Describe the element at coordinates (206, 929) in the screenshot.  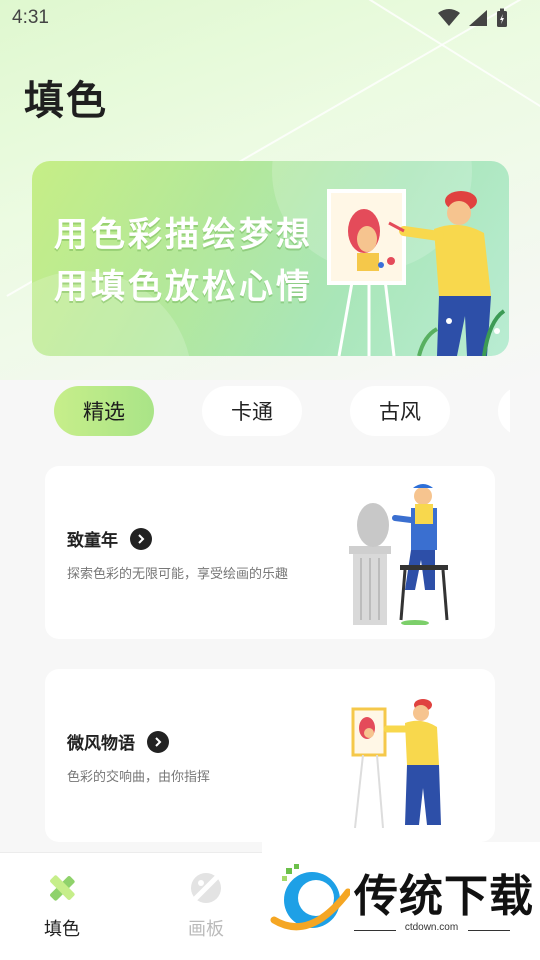
I see `nav-label: 画板` at that location.